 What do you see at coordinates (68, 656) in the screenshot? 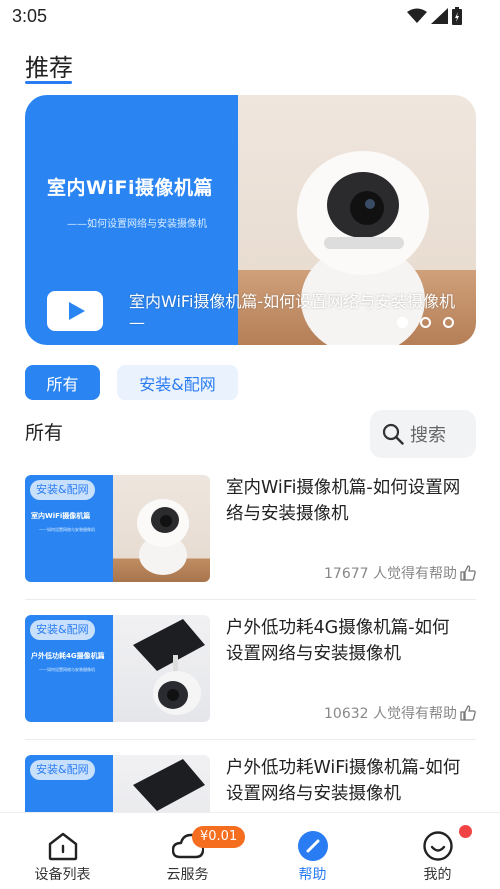
I see `thumbnail-title: 户外低功耗4G摄像机篇` at bounding box center [68, 656].